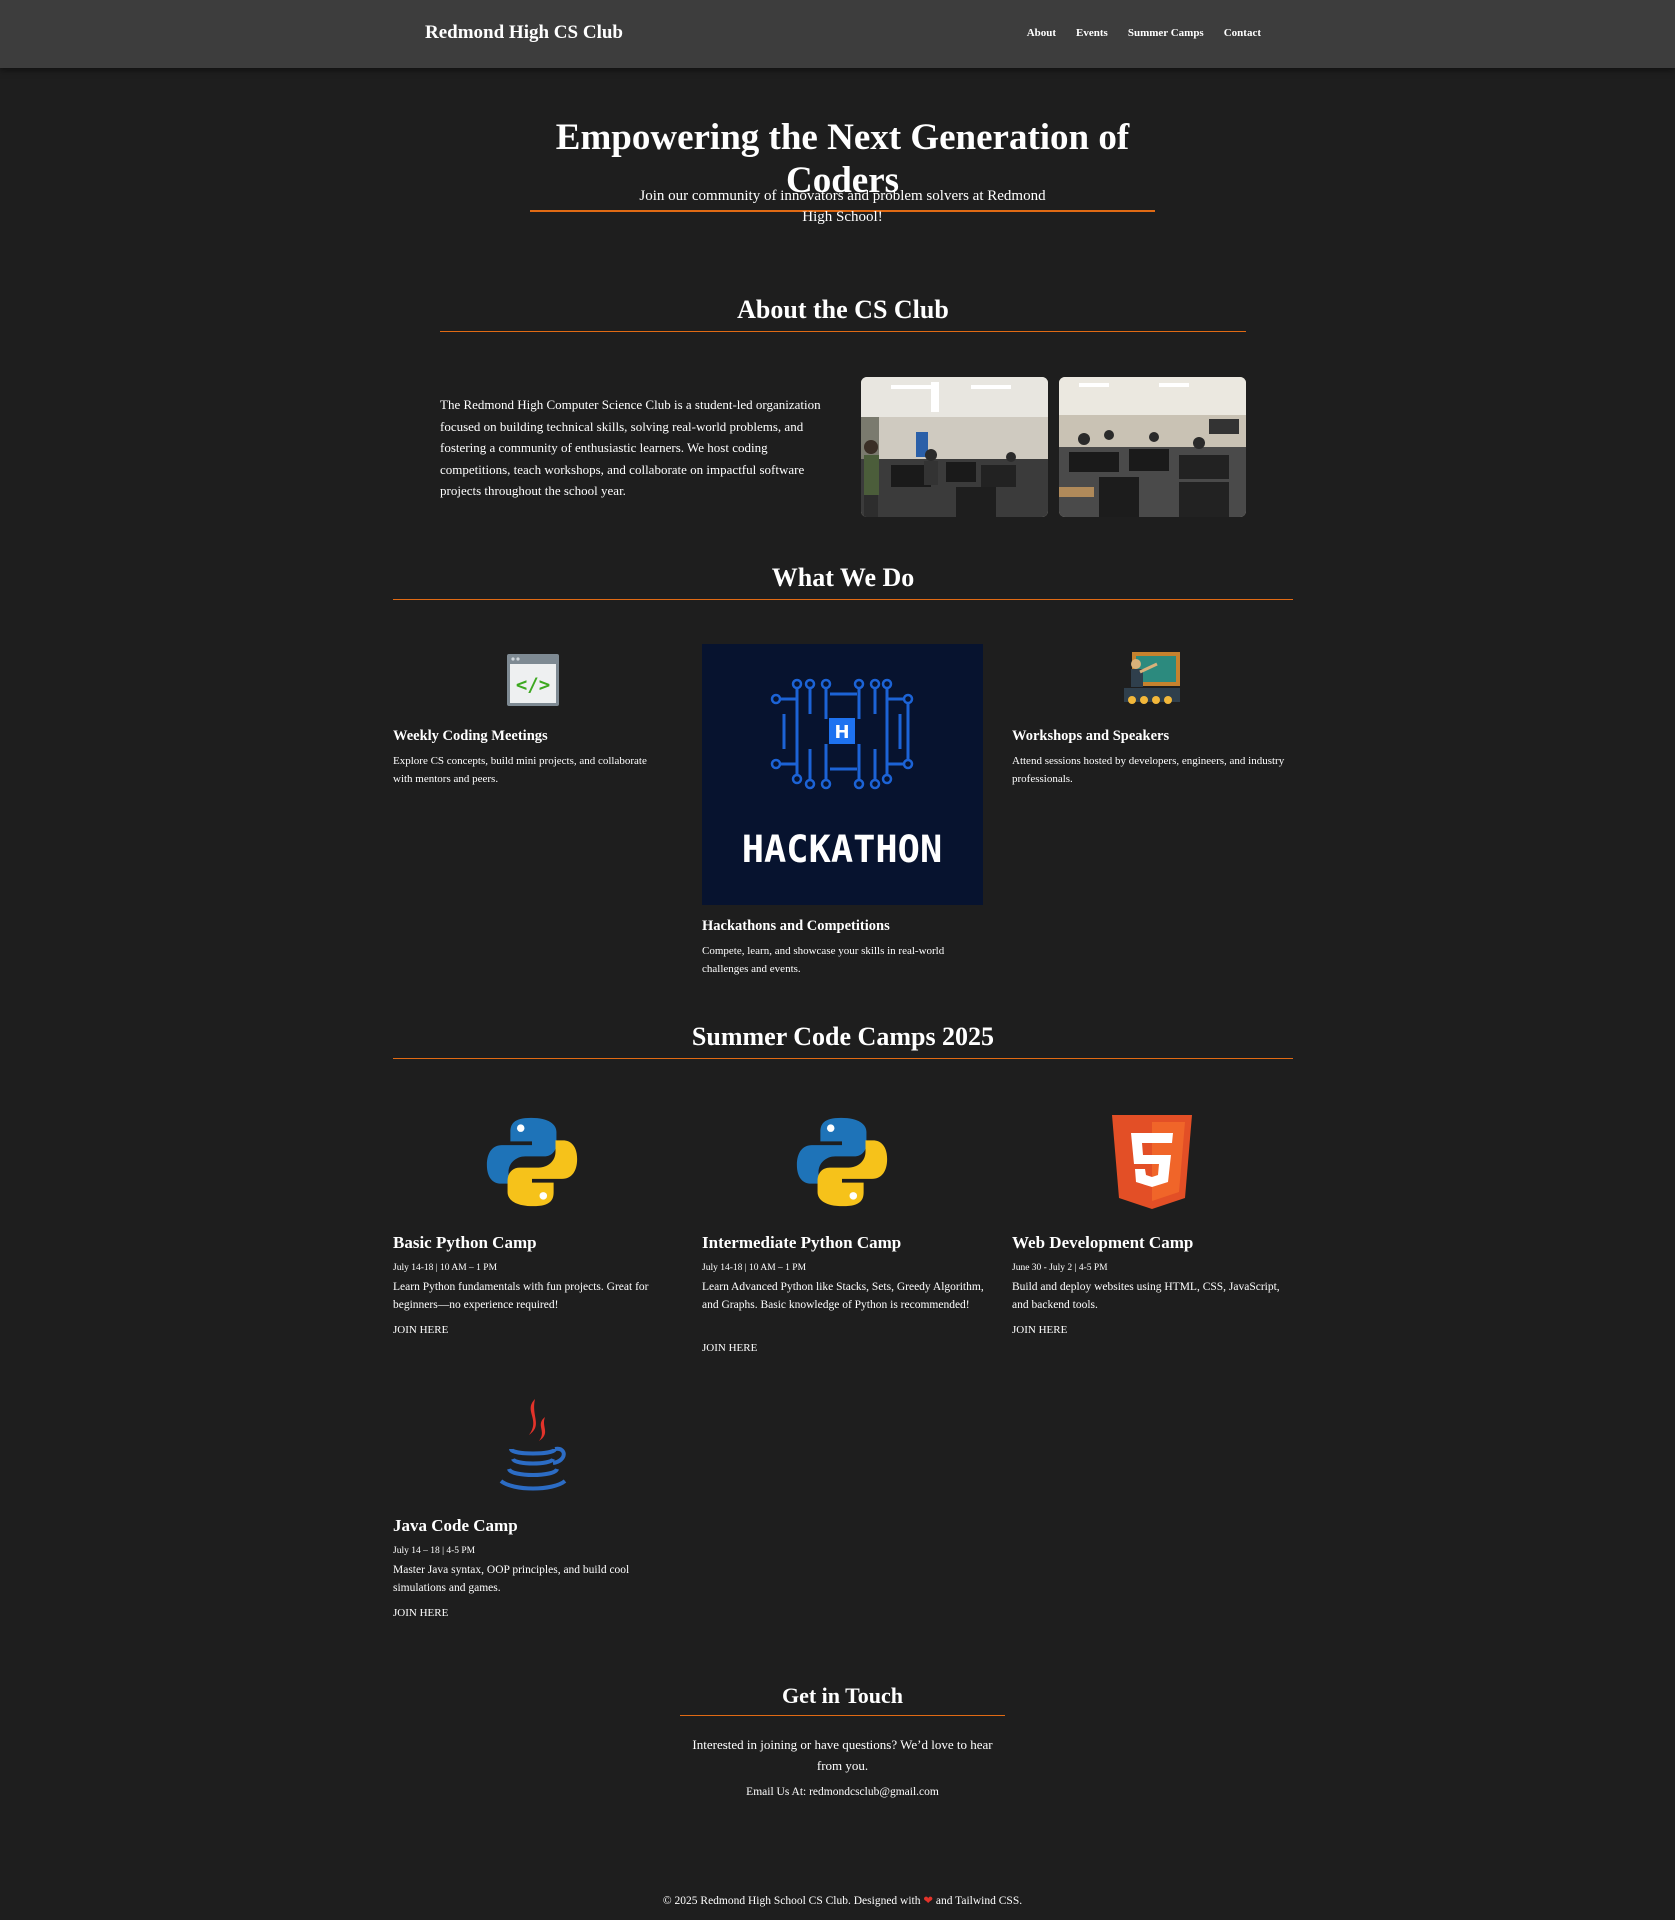 This screenshot has height=1920, width=1675. What do you see at coordinates (445, 1268) in the screenshot?
I see `camp-date-basic-python: July 14-18 | 10 AM – 1 PM` at bounding box center [445, 1268].